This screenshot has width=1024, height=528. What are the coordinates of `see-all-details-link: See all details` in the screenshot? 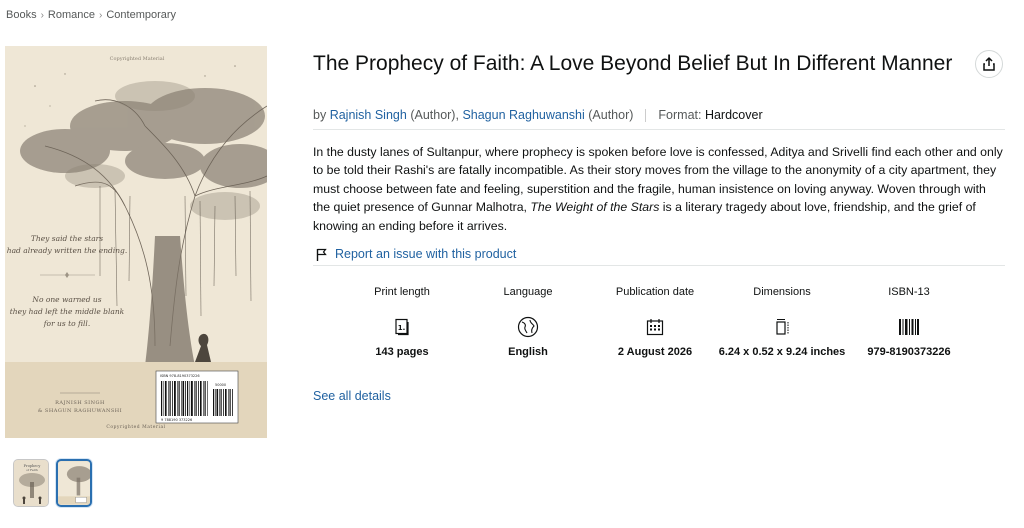 It's located at (352, 396).